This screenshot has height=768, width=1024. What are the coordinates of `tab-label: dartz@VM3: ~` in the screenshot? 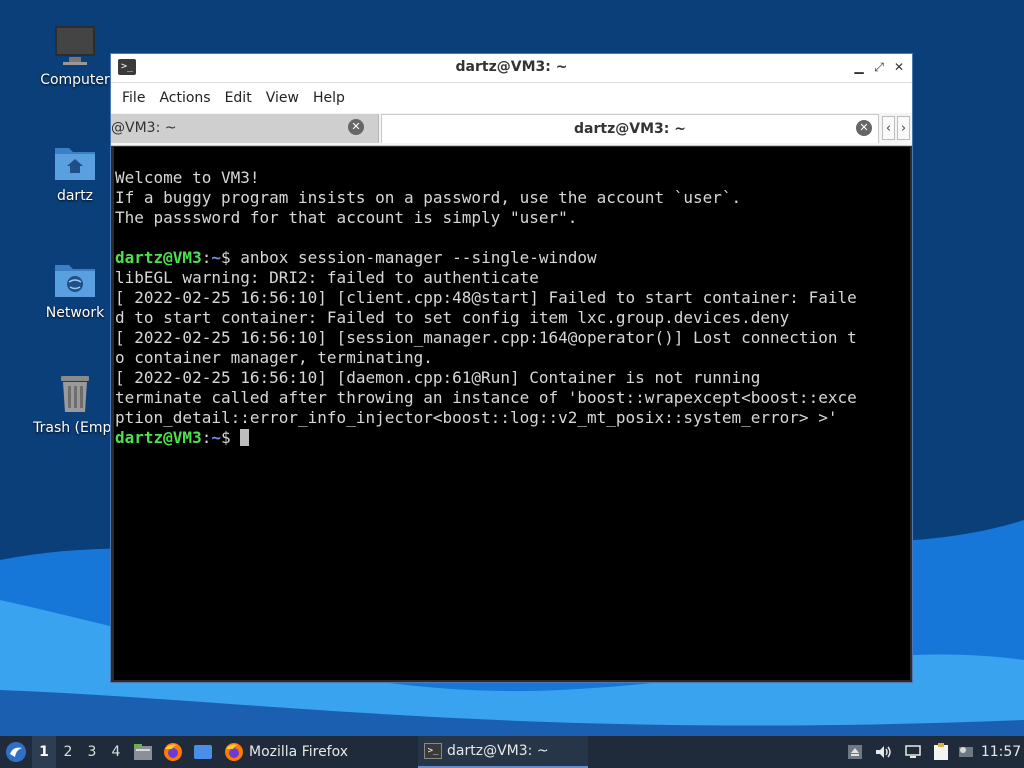 It's located at (630, 129).